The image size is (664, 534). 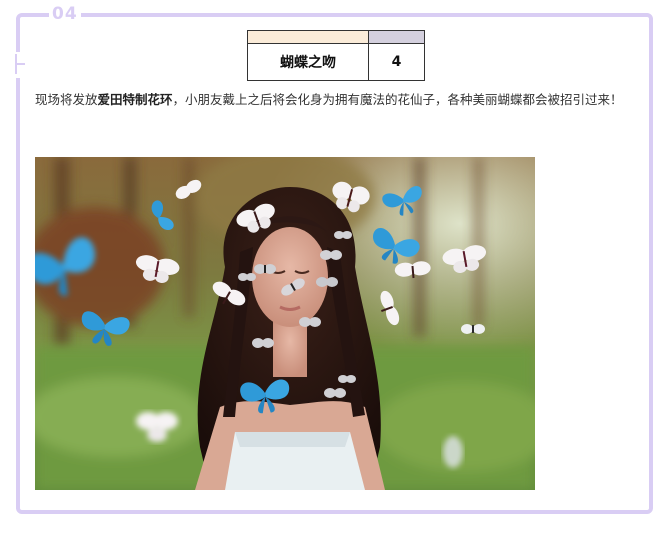 I want to click on table-row: 蝴蝶之吻 4, so click(x=336, y=62).